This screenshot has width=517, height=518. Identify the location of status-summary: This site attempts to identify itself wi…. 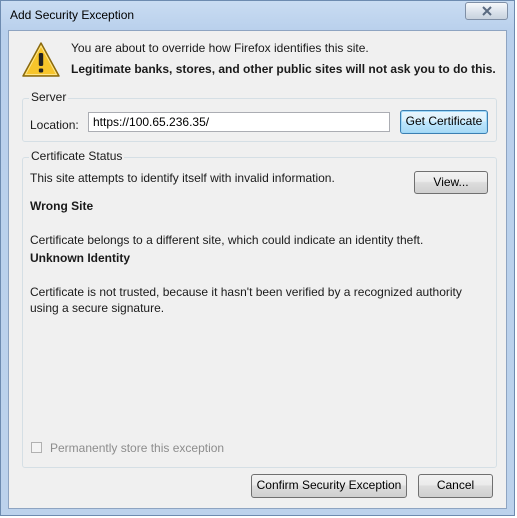
(182, 178).